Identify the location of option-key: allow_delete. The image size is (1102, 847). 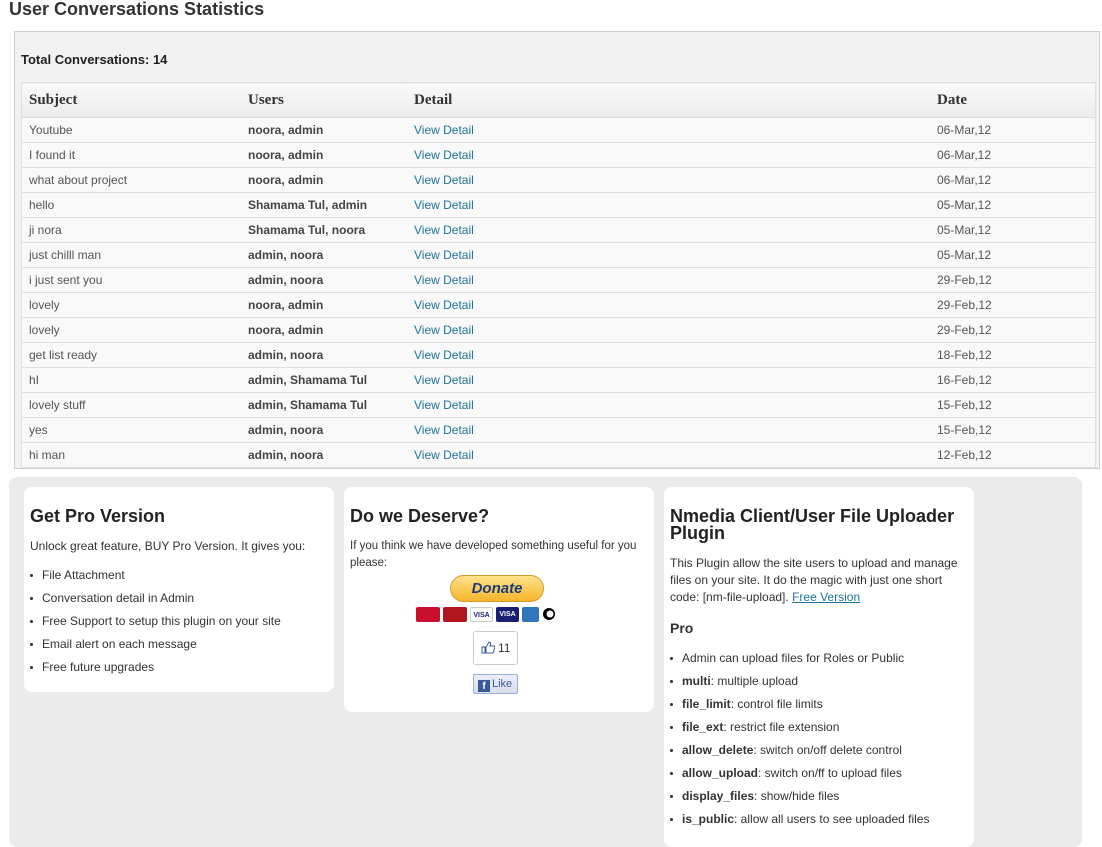
(718, 750).